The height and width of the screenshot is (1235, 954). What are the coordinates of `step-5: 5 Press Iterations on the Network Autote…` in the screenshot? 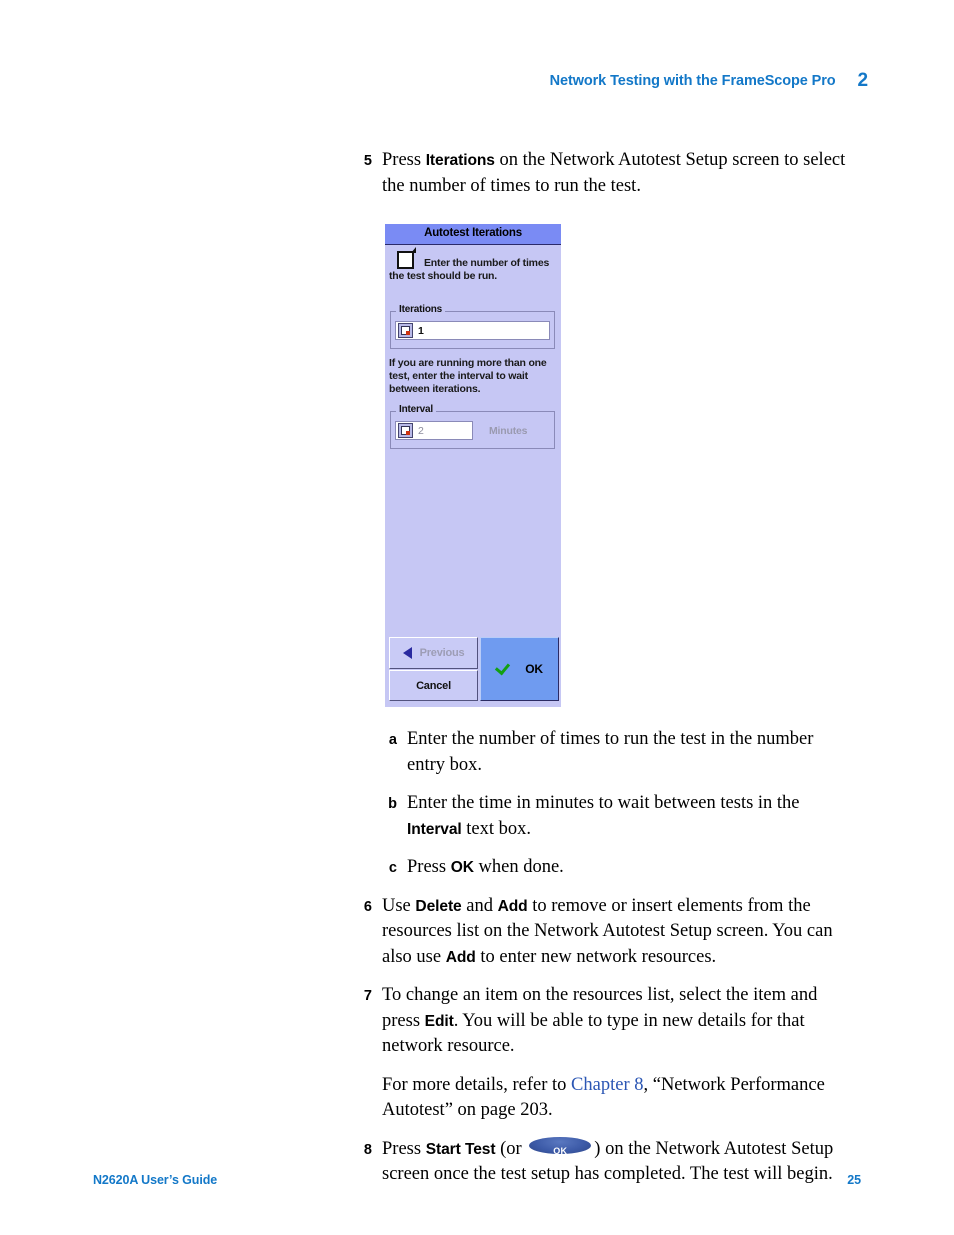 It's located at (605, 173).